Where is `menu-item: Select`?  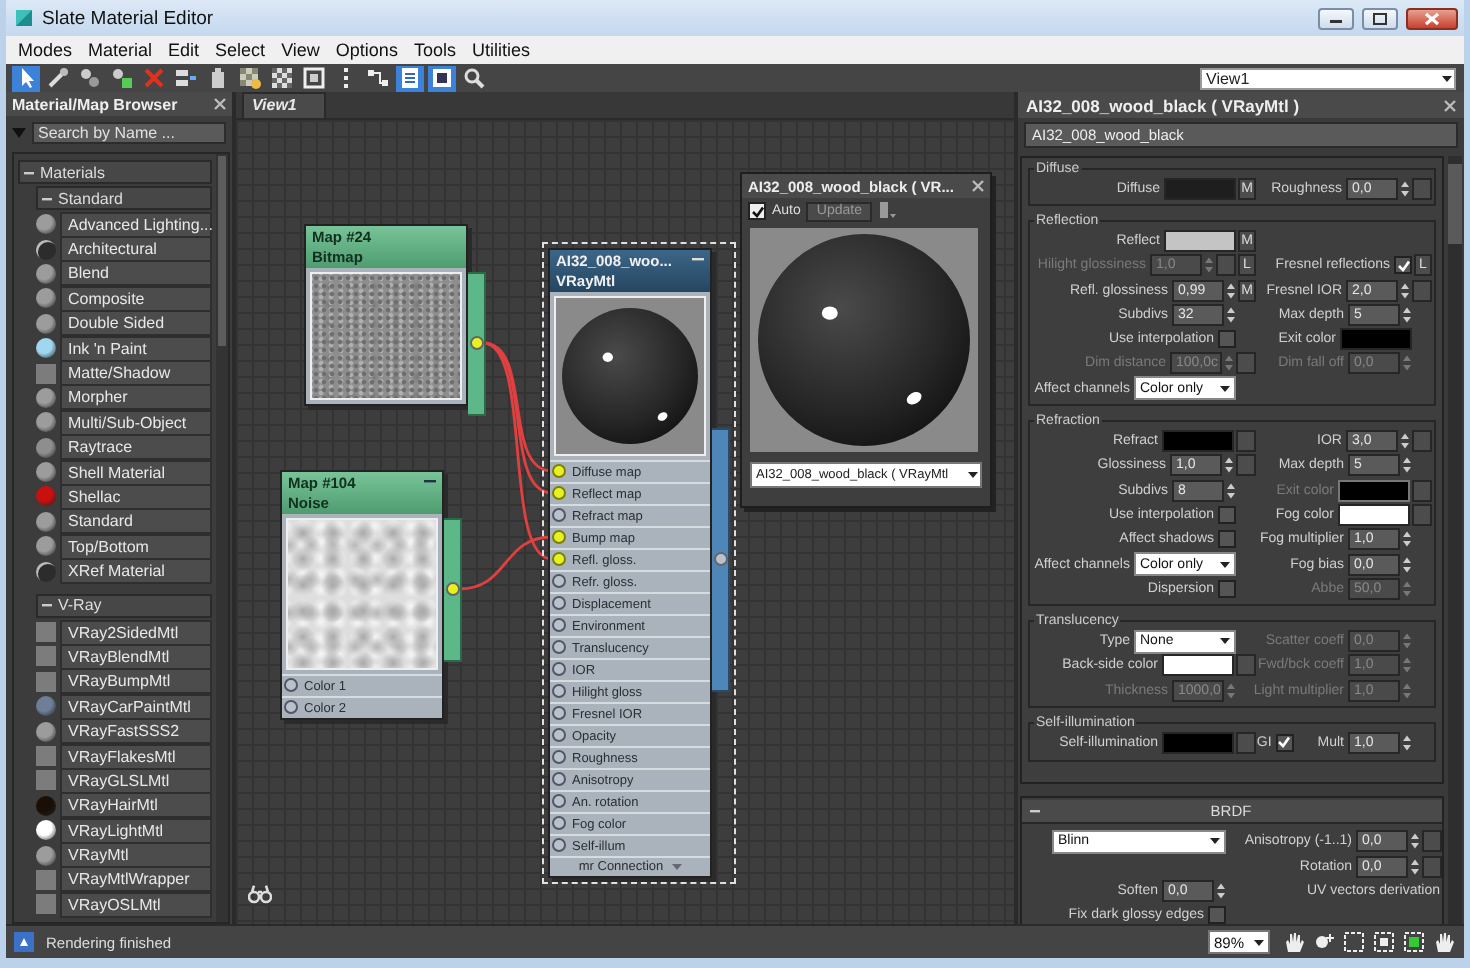 menu-item: Select is located at coordinates (240, 50).